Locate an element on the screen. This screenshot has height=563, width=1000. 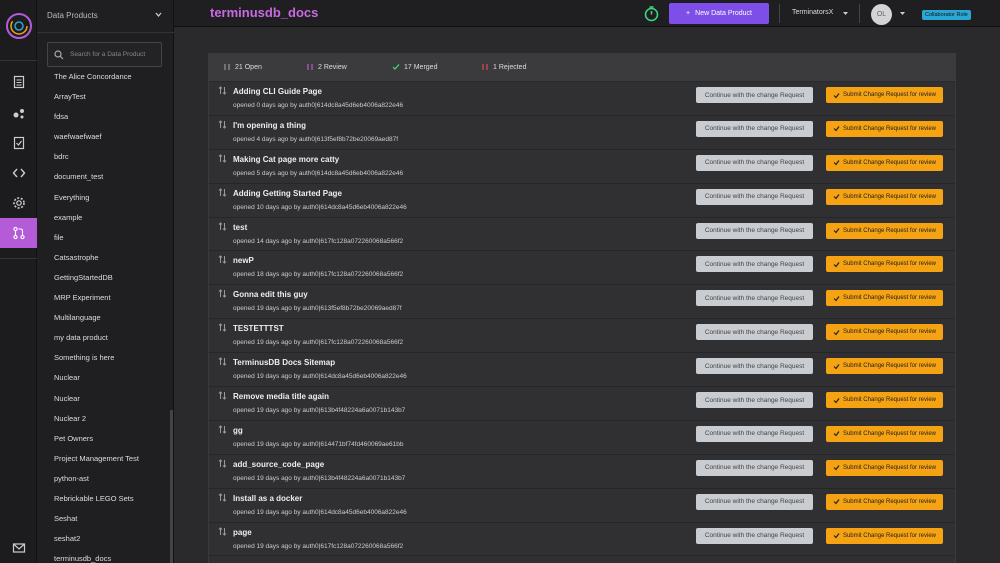
rail-graph is located at coordinates (18, 113).